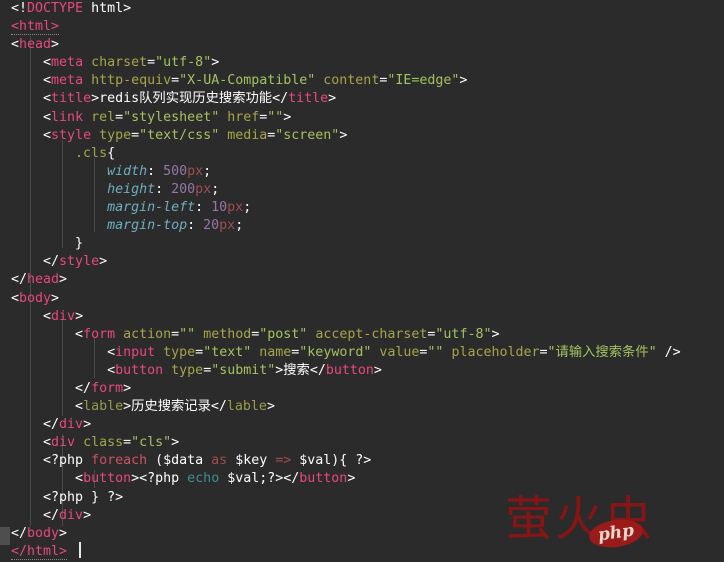 This screenshot has width=724, height=562. Describe the element at coordinates (668, 352) in the screenshot. I see `token-pl: />` at that location.